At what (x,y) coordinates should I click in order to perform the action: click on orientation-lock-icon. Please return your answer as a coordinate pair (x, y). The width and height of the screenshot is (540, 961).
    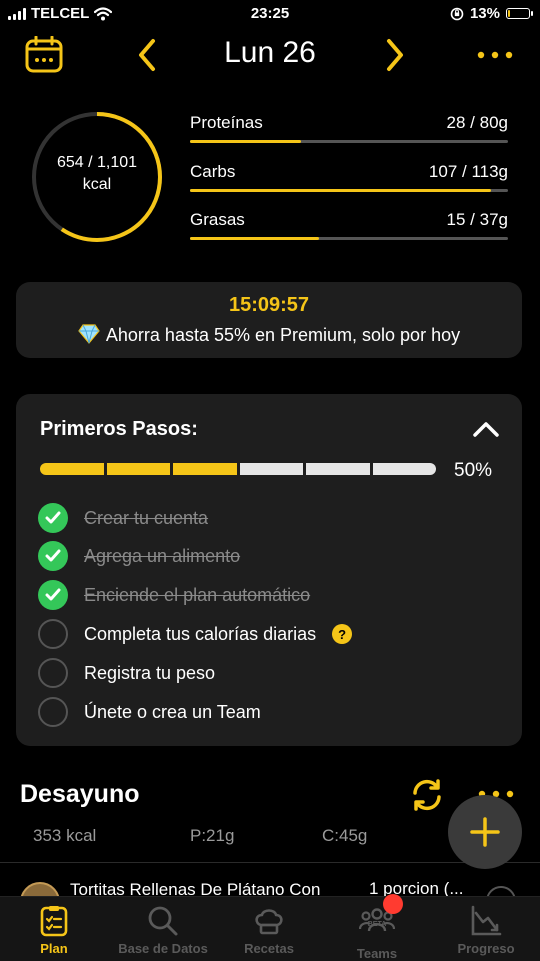
    Looking at the image, I should click on (457, 13).